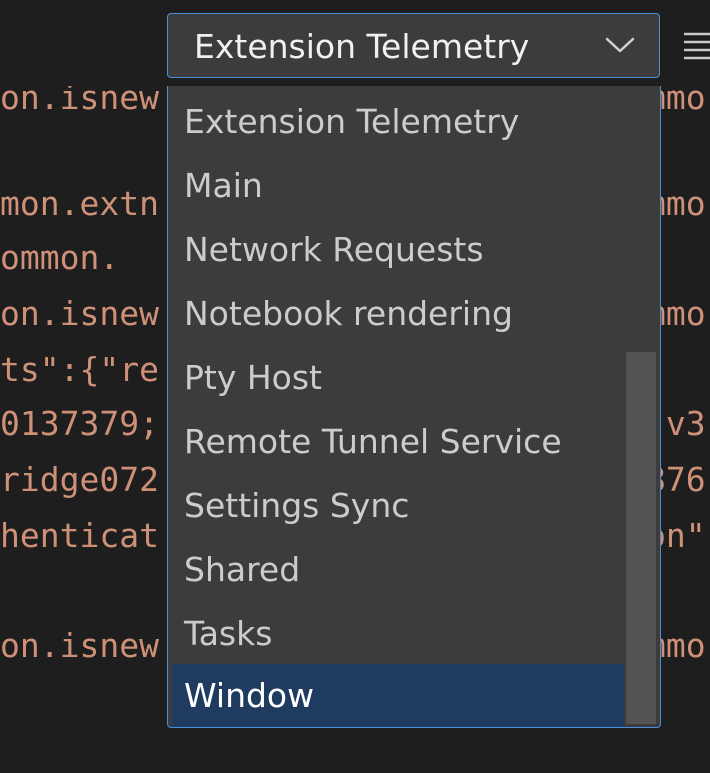 Image resolution: width=710 pixels, height=773 pixels. Describe the element at coordinates (79, 369) in the screenshot. I see `editor-line: ts":{"re` at that location.